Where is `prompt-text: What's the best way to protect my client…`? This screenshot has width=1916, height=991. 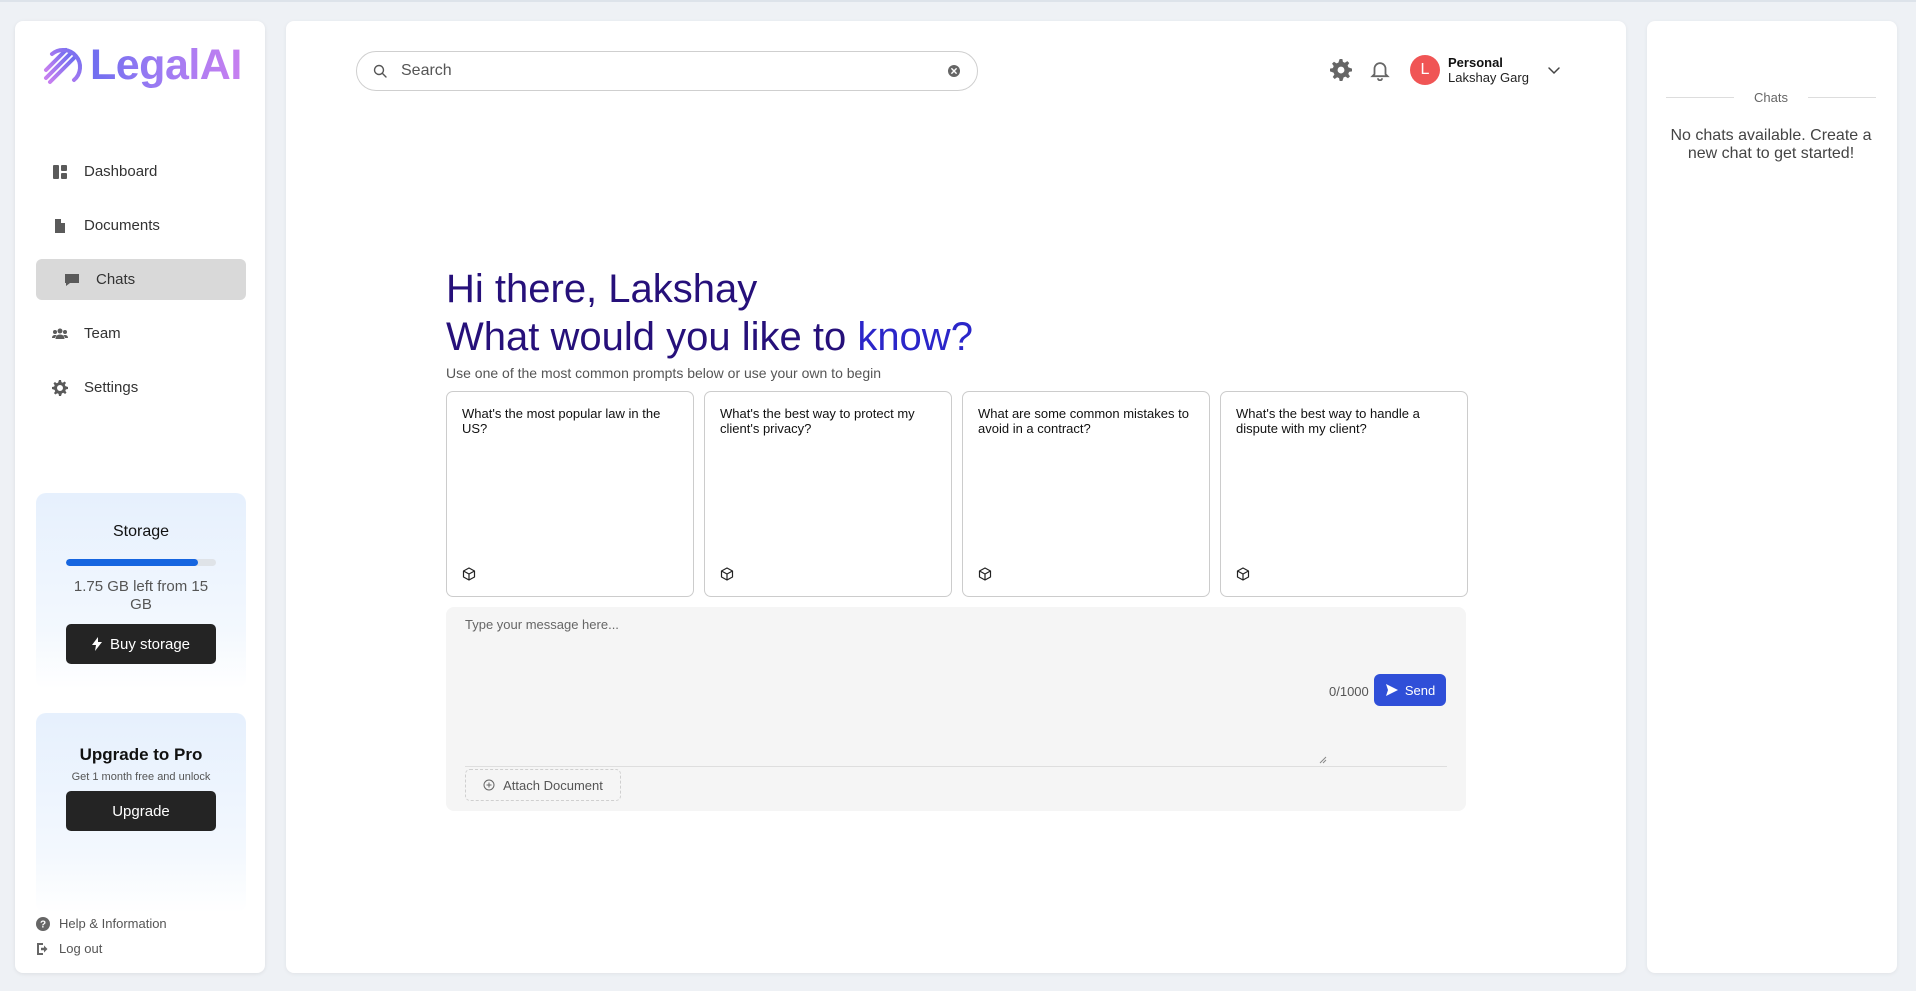 prompt-text: What's the best way to protect my client… is located at coordinates (817, 421).